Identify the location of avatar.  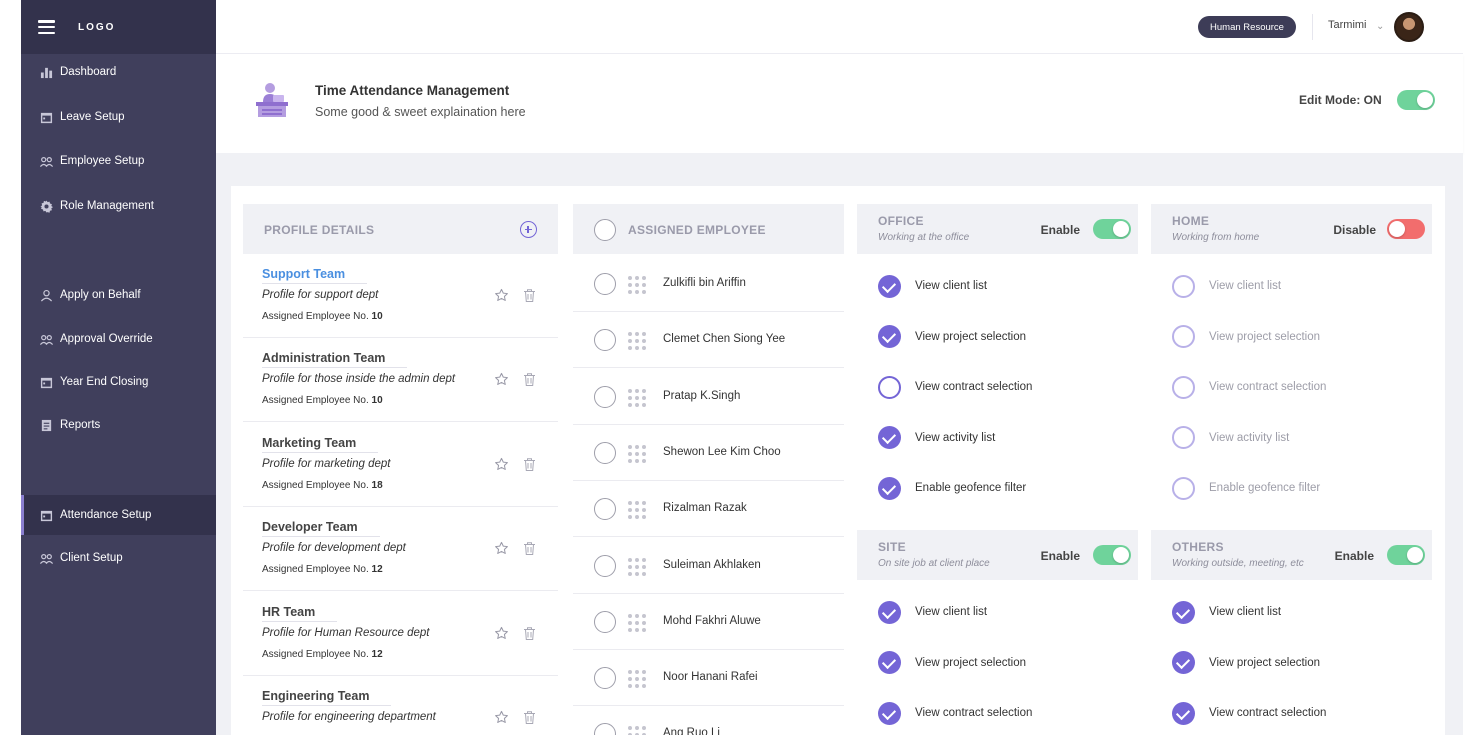
(1409, 27).